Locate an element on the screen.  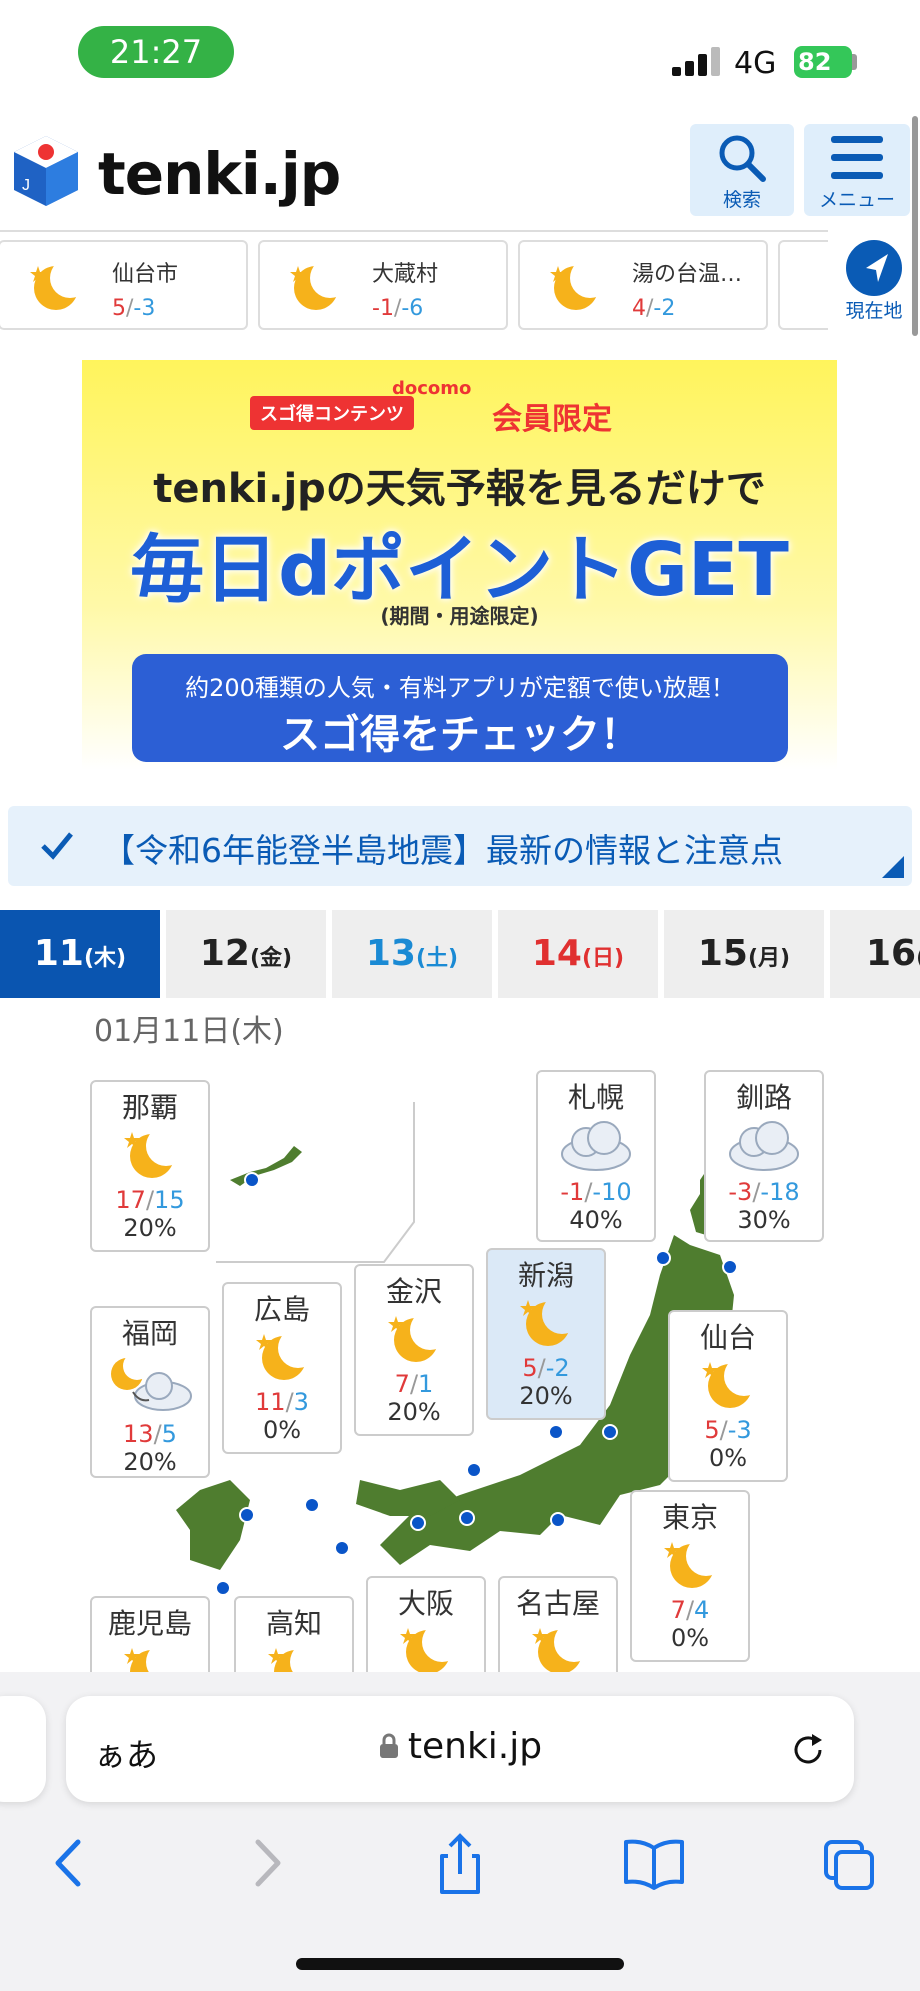
city-name: 札幌 is located at coordinates (595, 1097).